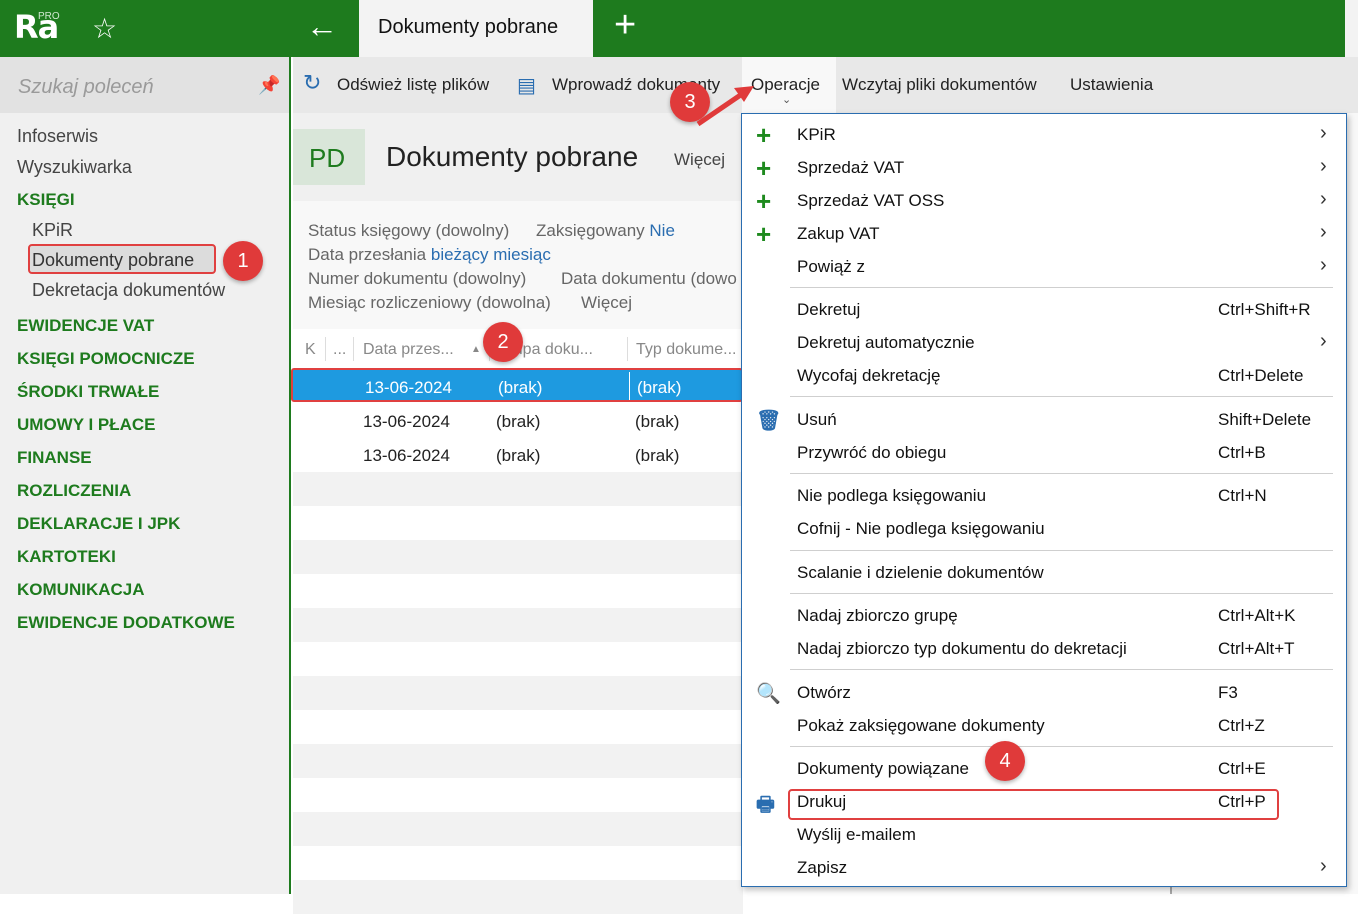 The width and height of the screenshot is (1358, 914). Describe the element at coordinates (939, 85) in the screenshot. I see `load-files-button: Wczytaj pliki dokumentów` at that location.